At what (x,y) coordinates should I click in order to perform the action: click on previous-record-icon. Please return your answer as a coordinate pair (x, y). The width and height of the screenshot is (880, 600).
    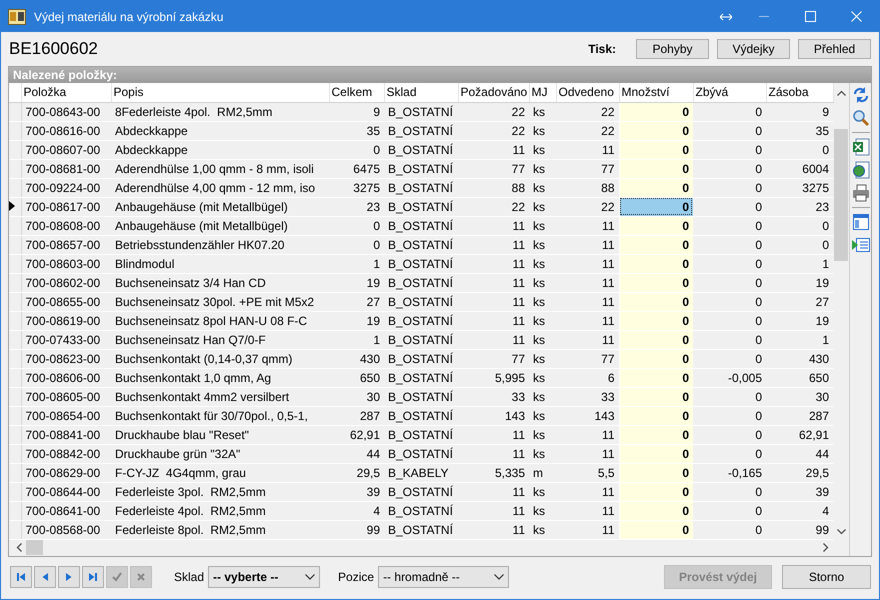
    Looking at the image, I should click on (45, 577).